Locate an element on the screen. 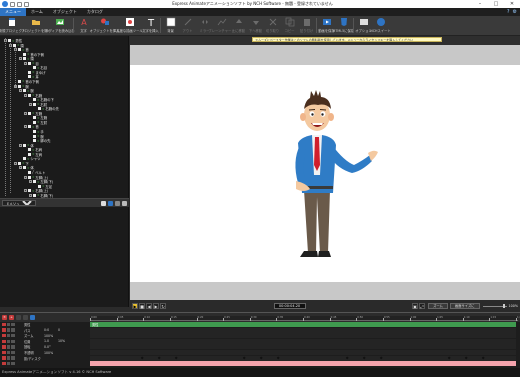  timeline-row: 不透明 100% is located at coordinates (260, 352).